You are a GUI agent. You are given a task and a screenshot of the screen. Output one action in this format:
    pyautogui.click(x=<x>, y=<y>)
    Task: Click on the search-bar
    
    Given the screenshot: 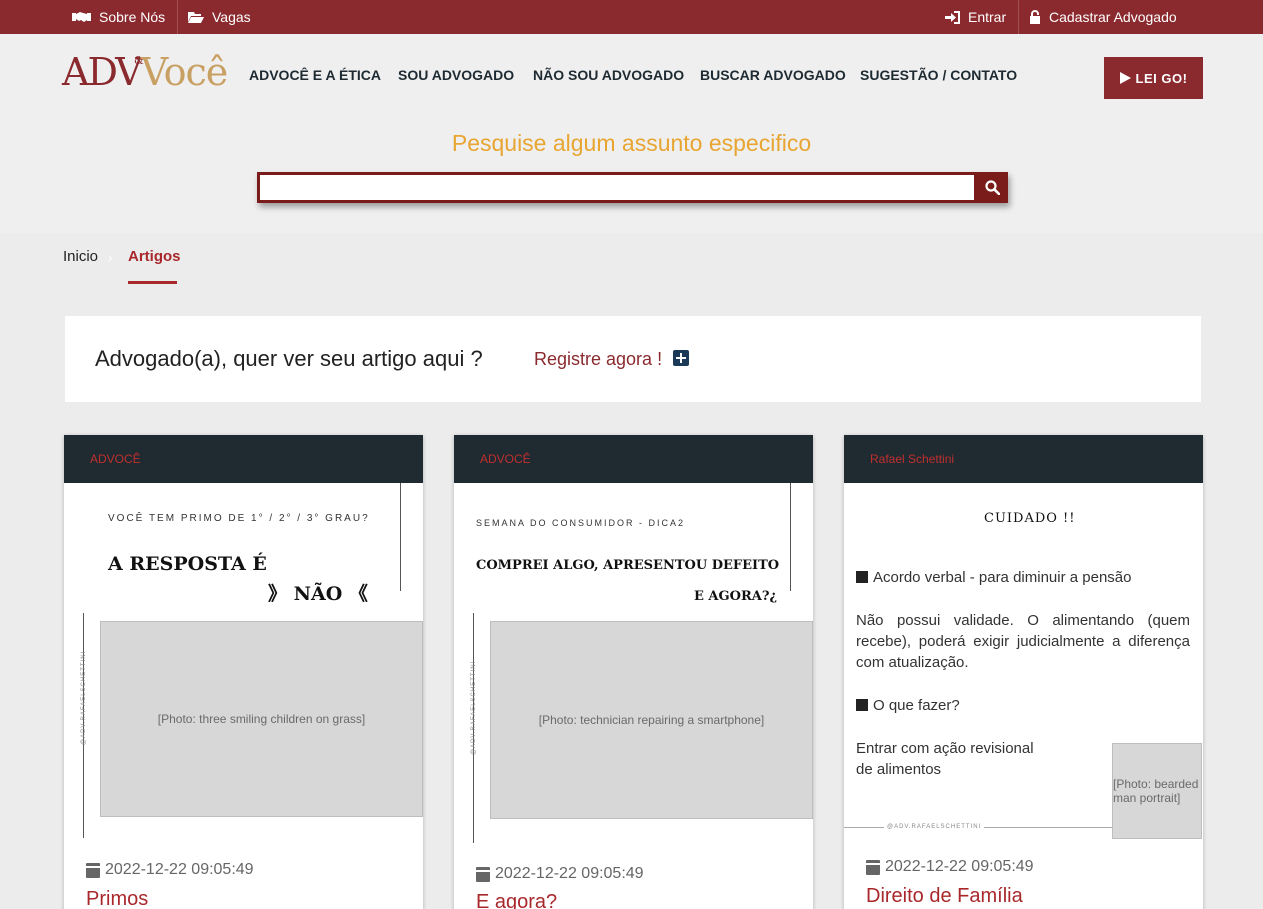 What is the action you would take?
    pyautogui.click(x=632, y=187)
    